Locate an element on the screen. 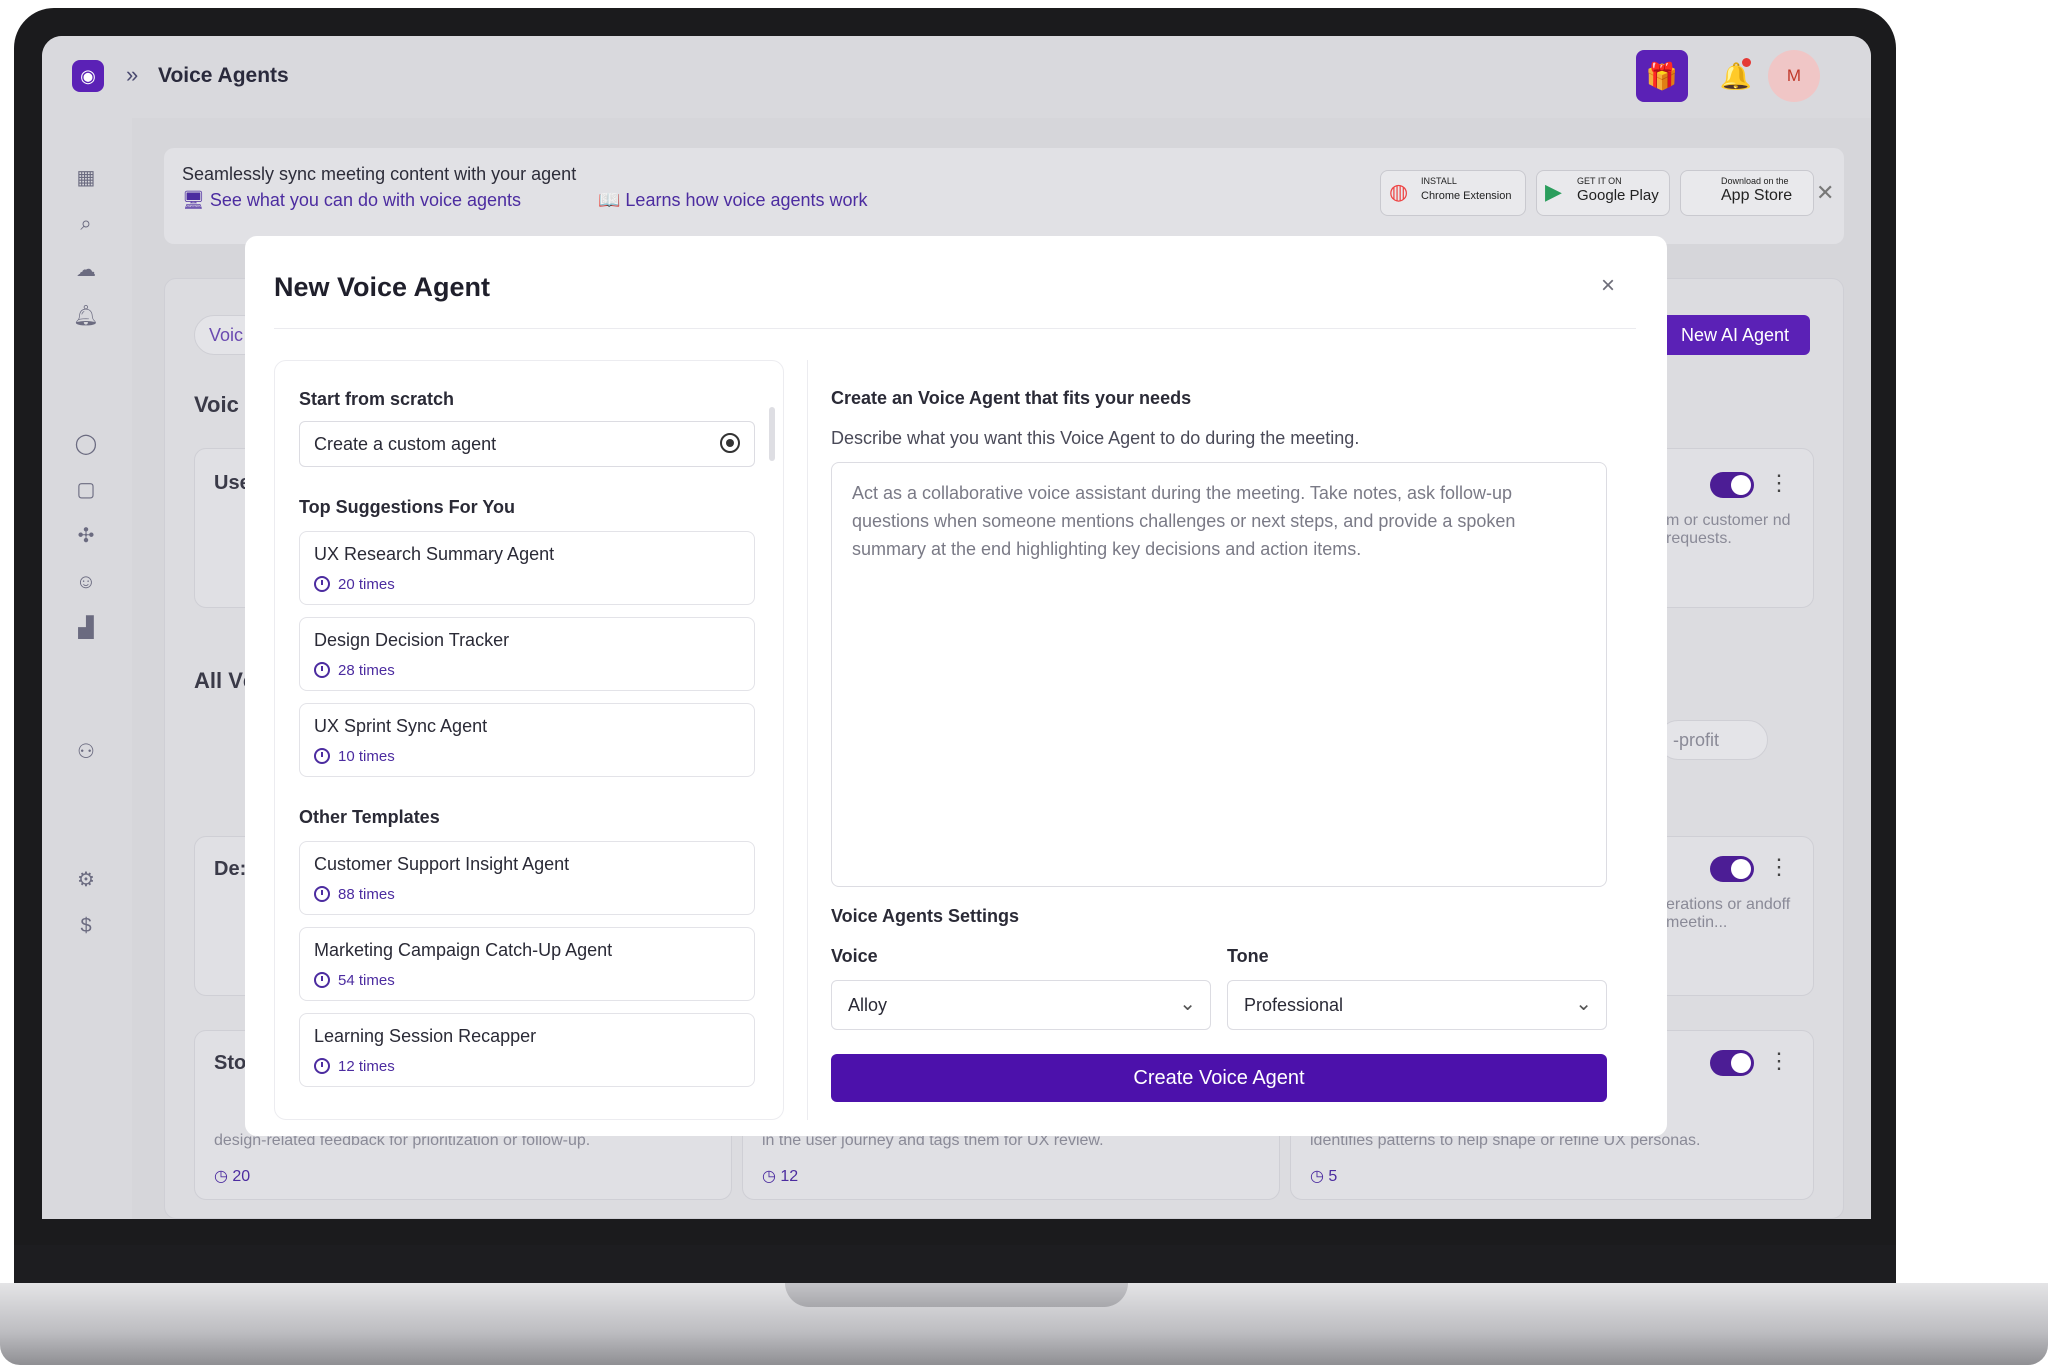 This screenshot has height=1365, width=2048. radio-icon is located at coordinates (730, 443).